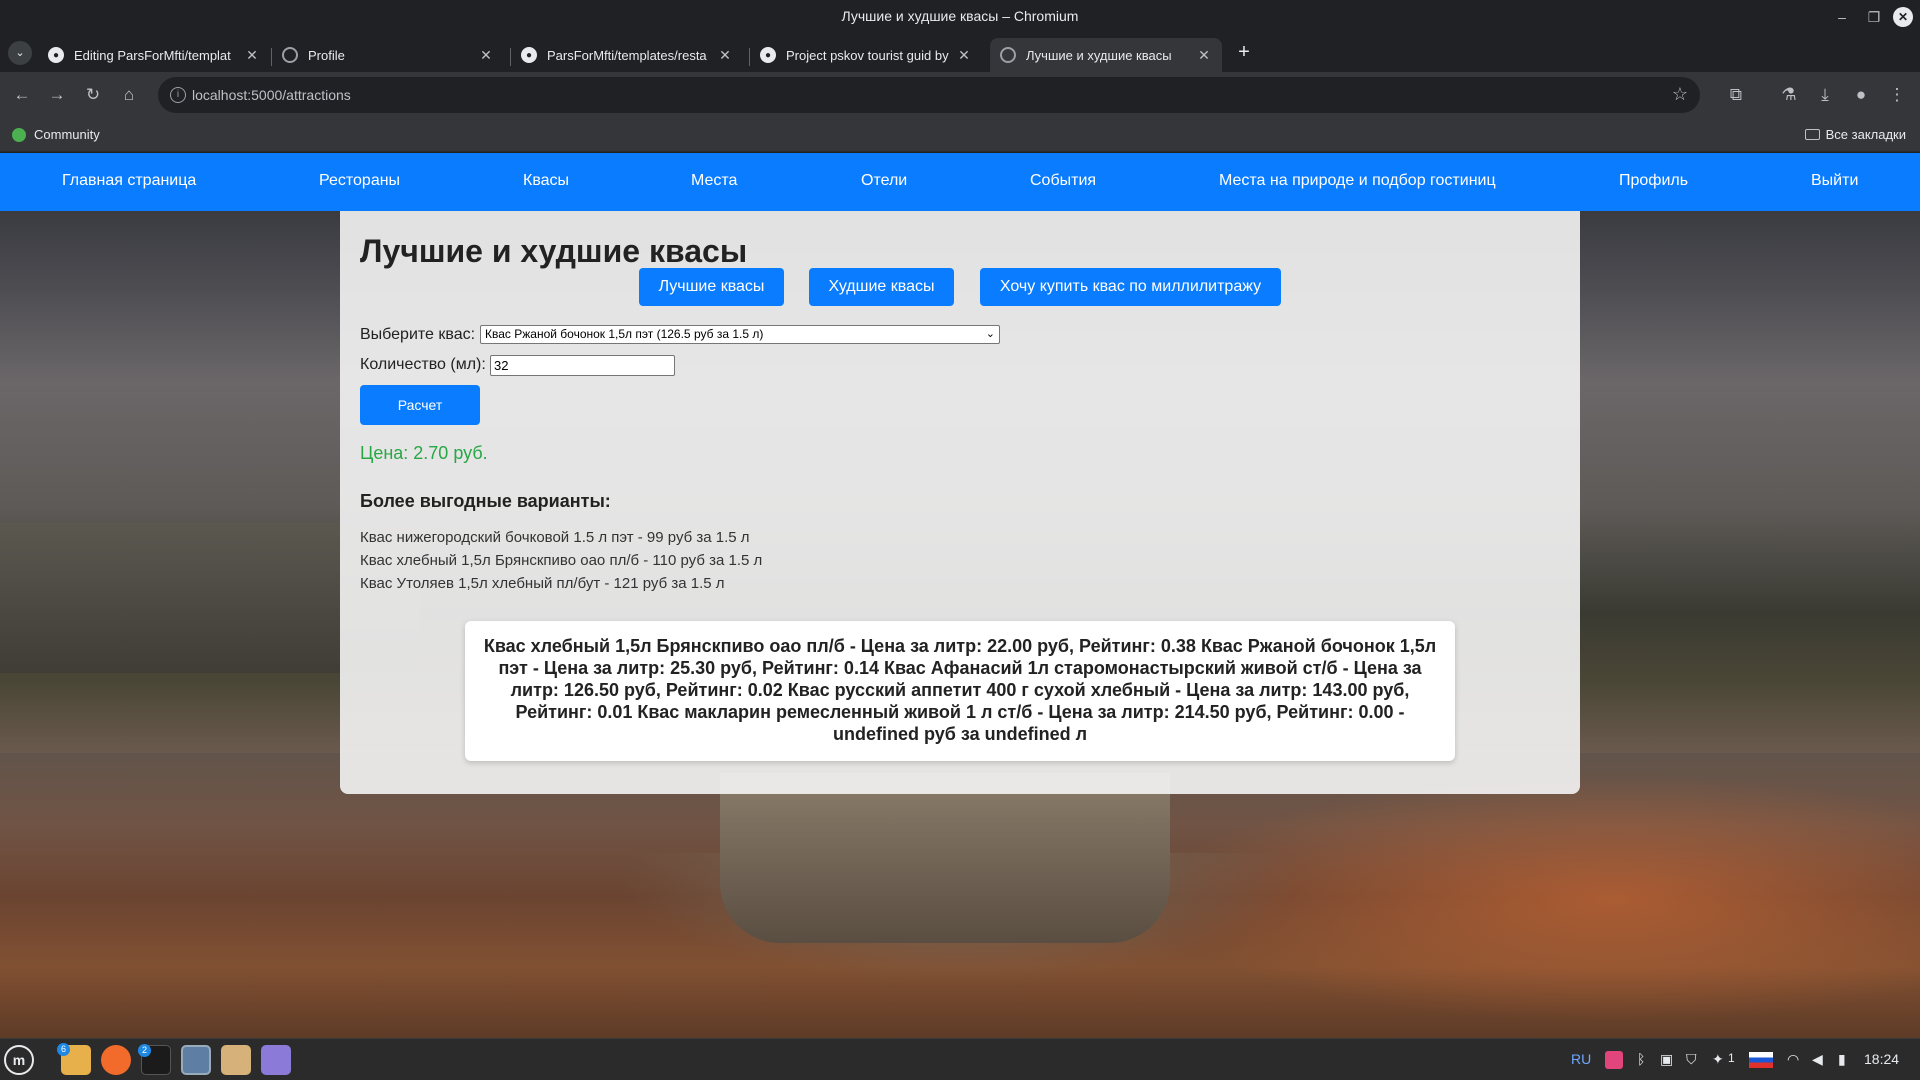 The width and height of the screenshot is (1920, 1080). What do you see at coordinates (1244, 52) in the screenshot?
I see `new-tab-icon: +` at bounding box center [1244, 52].